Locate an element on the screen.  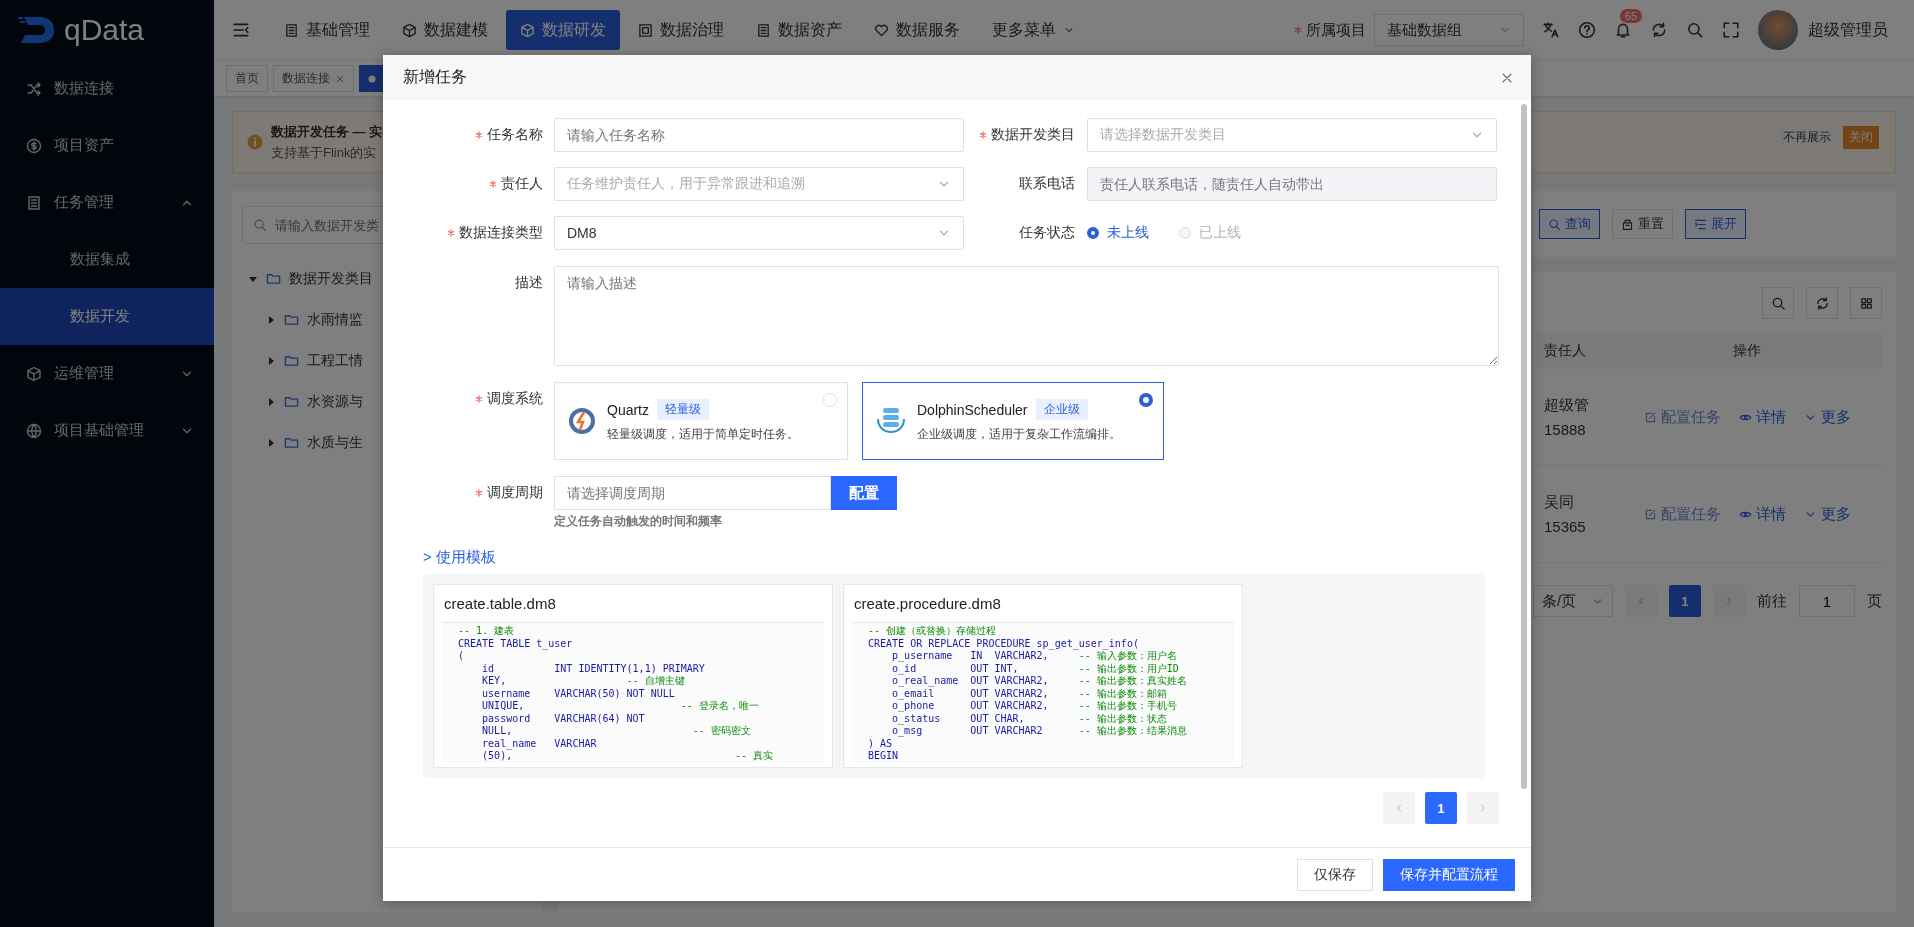
code-line: p_username IN VARCHAR2, -- 输入参数：用户名 is located at coordinates (1034, 656).